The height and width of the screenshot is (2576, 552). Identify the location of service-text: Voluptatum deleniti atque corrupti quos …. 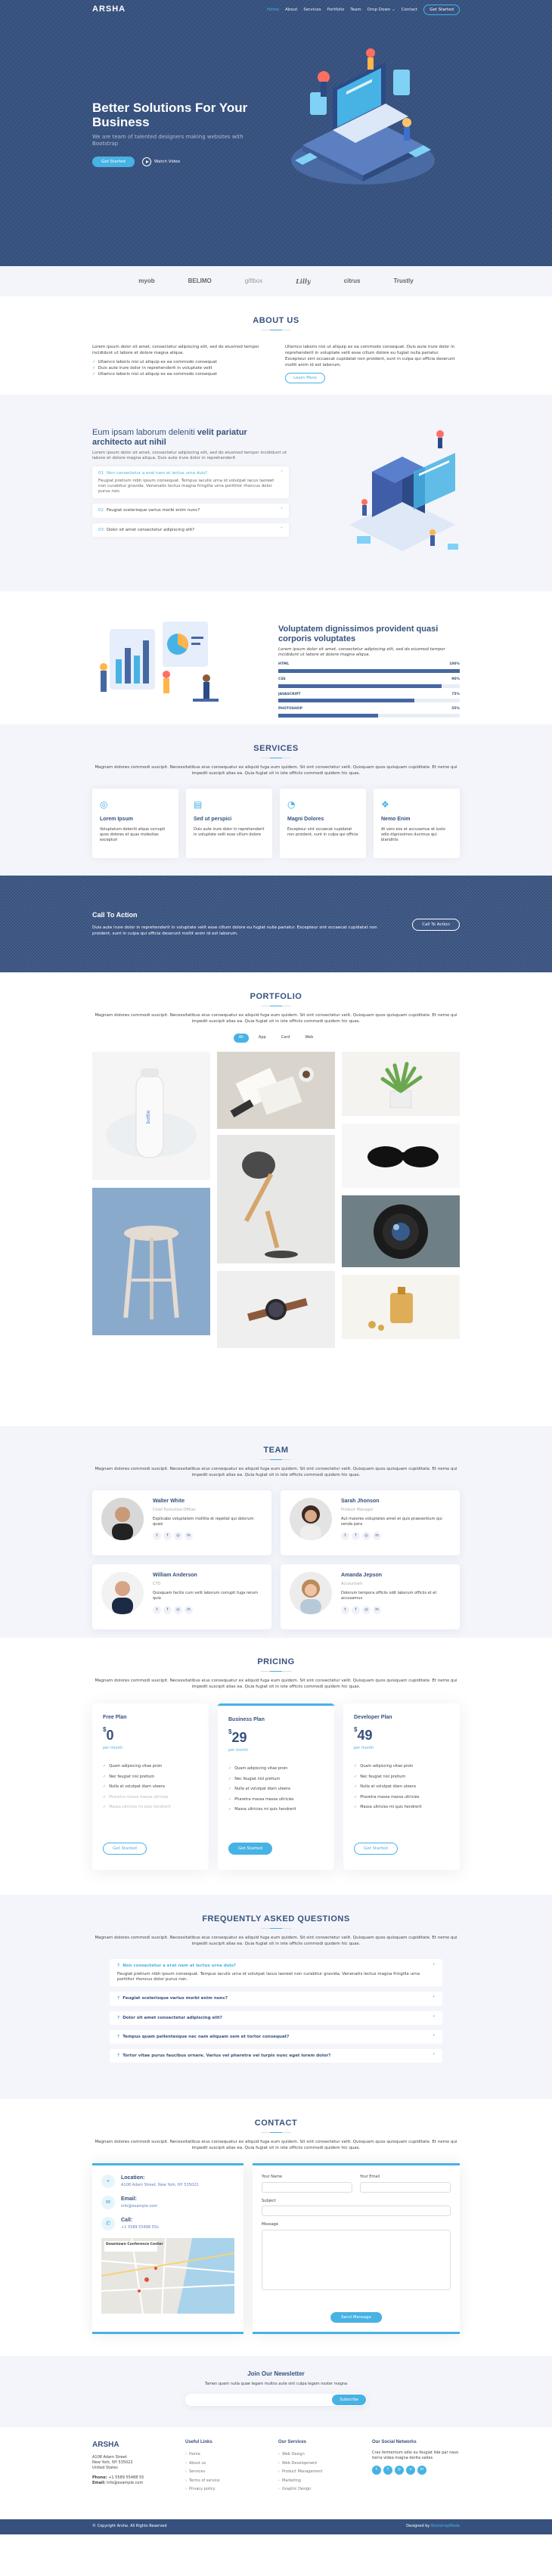
(133, 834).